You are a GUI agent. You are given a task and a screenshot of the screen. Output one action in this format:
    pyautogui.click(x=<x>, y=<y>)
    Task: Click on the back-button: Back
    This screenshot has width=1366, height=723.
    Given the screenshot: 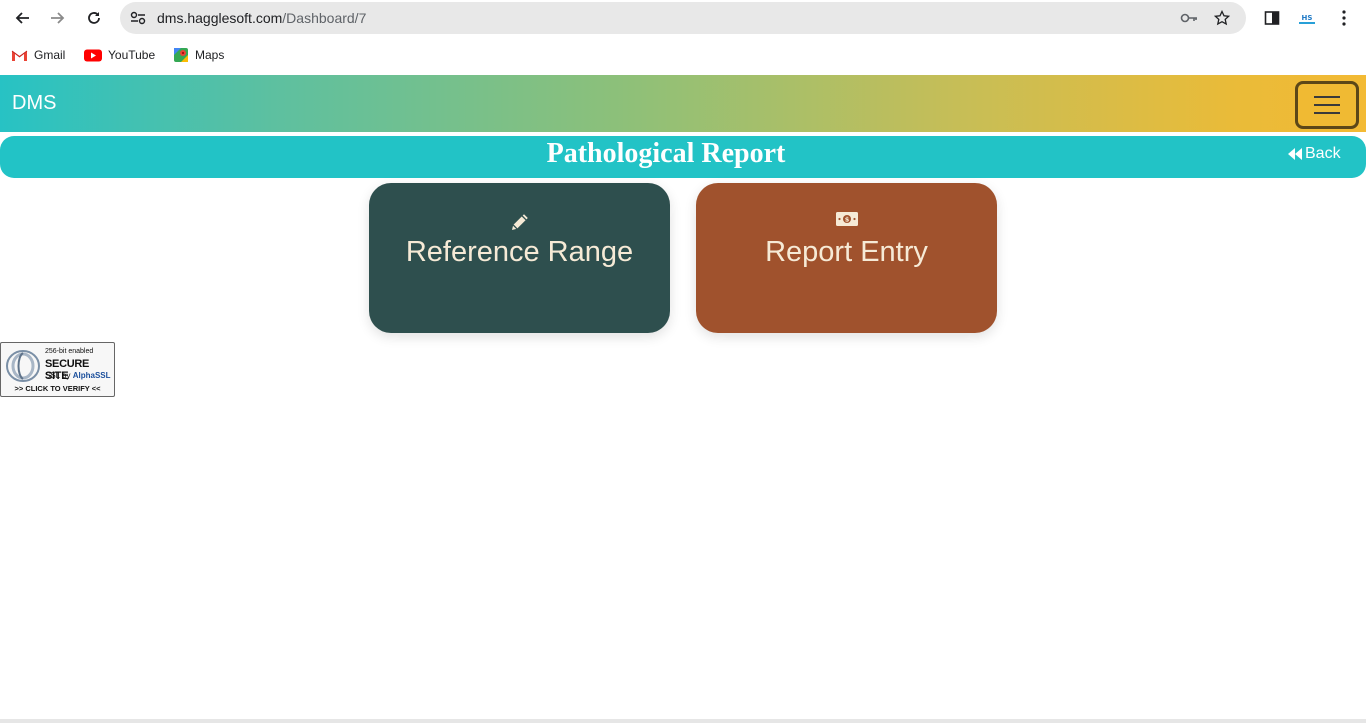 What is the action you would take?
    pyautogui.click(x=1314, y=154)
    